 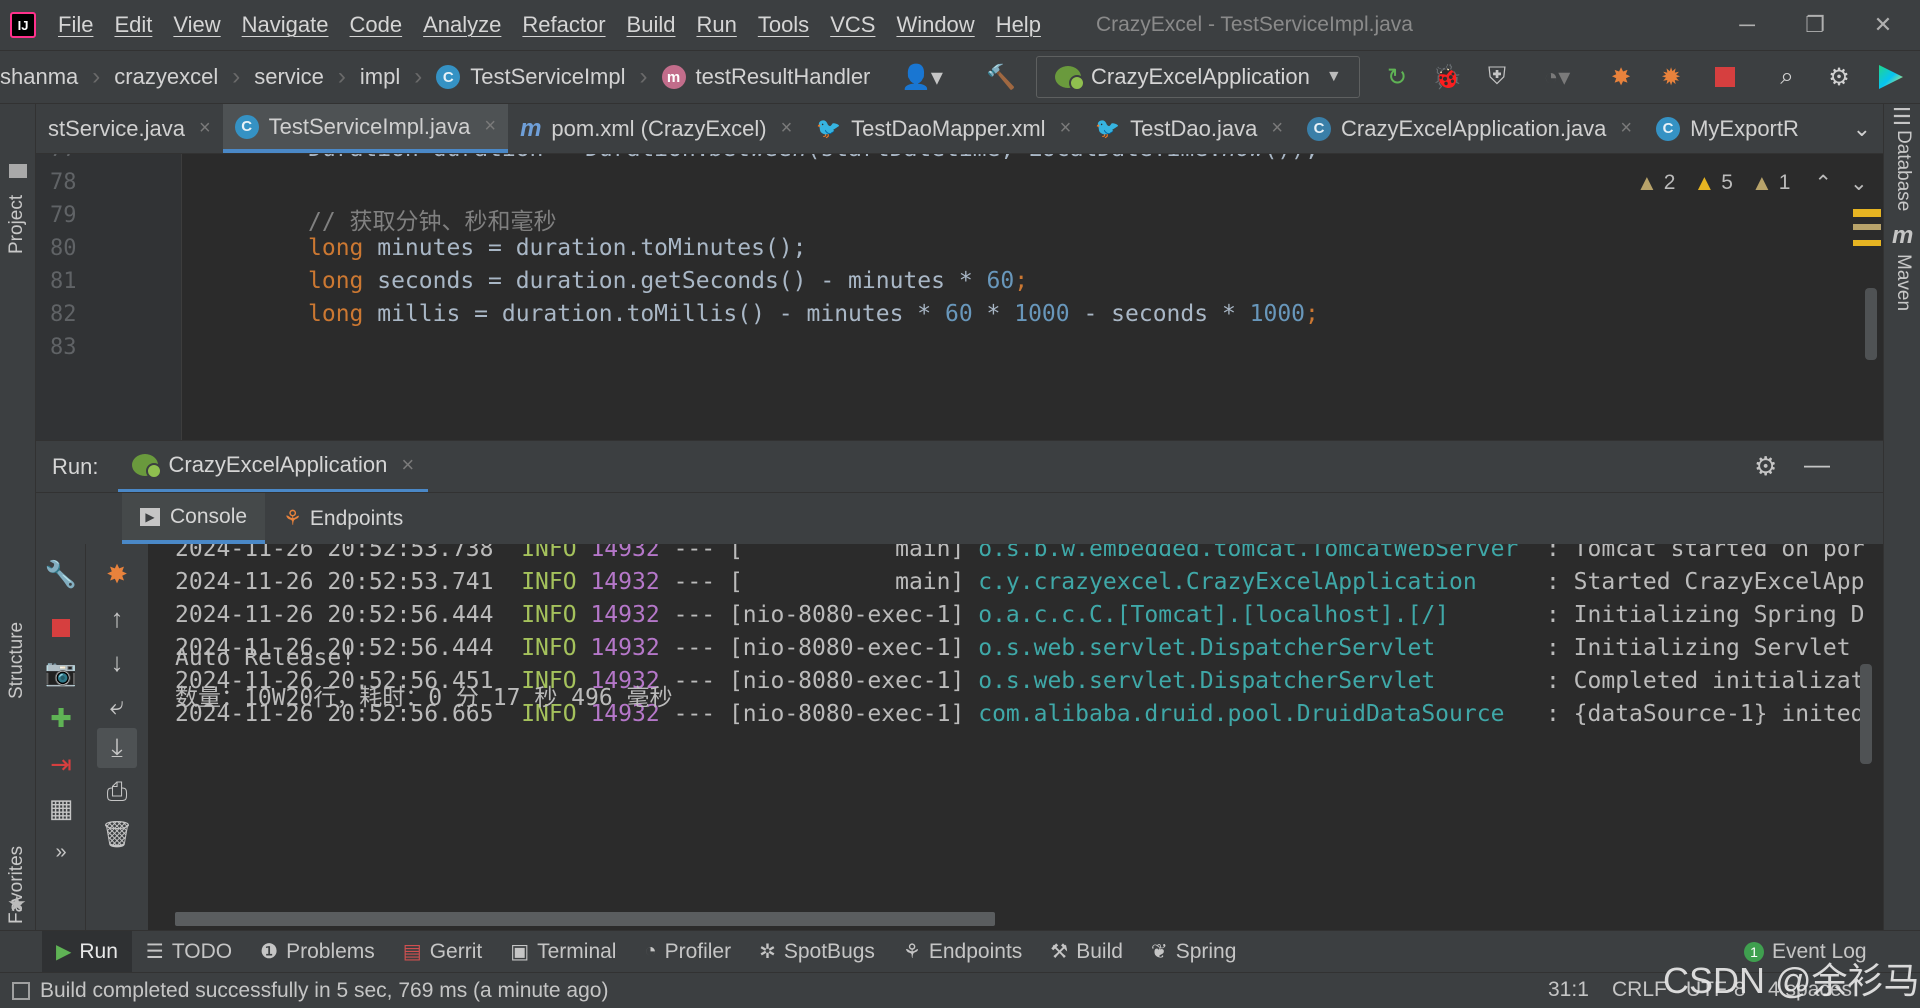 I want to click on bottom-tab-terminal: ▣ Terminal, so click(x=563, y=951).